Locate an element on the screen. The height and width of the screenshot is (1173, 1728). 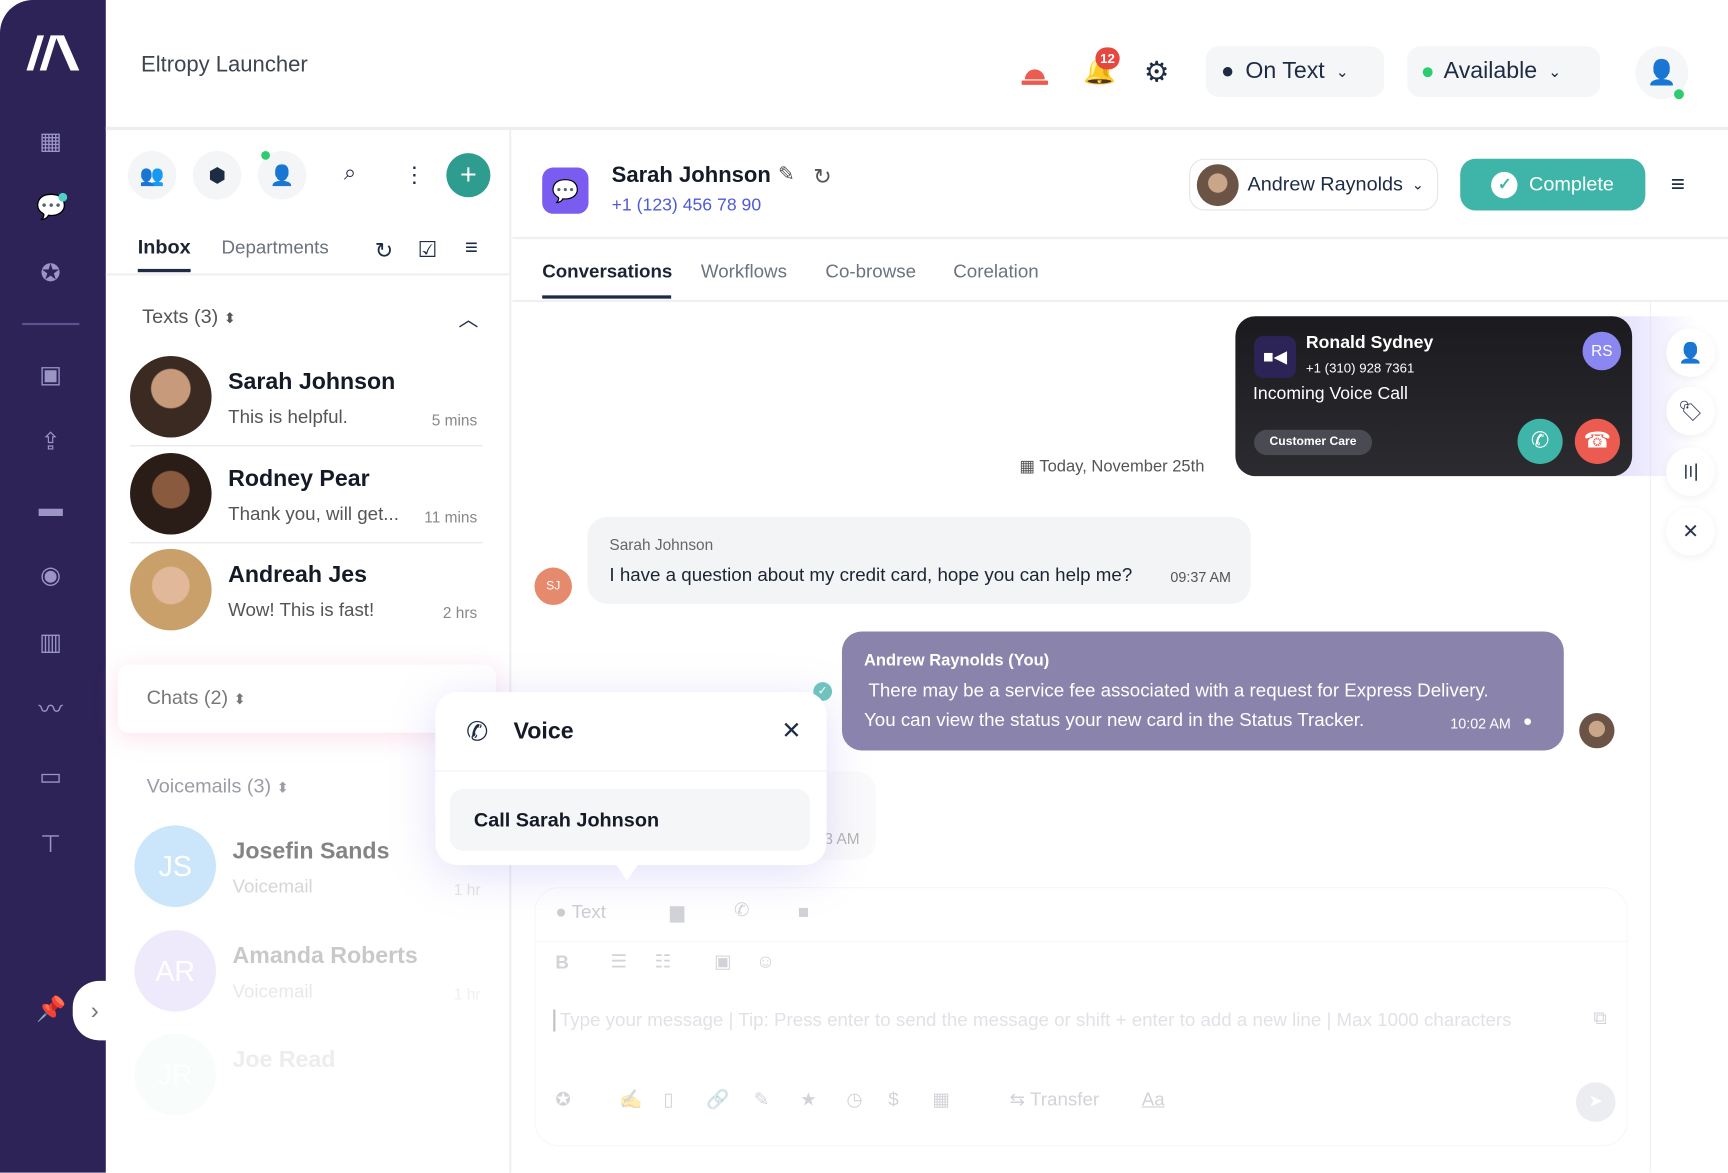
tab-workflows: Workflows is located at coordinates (744, 272).